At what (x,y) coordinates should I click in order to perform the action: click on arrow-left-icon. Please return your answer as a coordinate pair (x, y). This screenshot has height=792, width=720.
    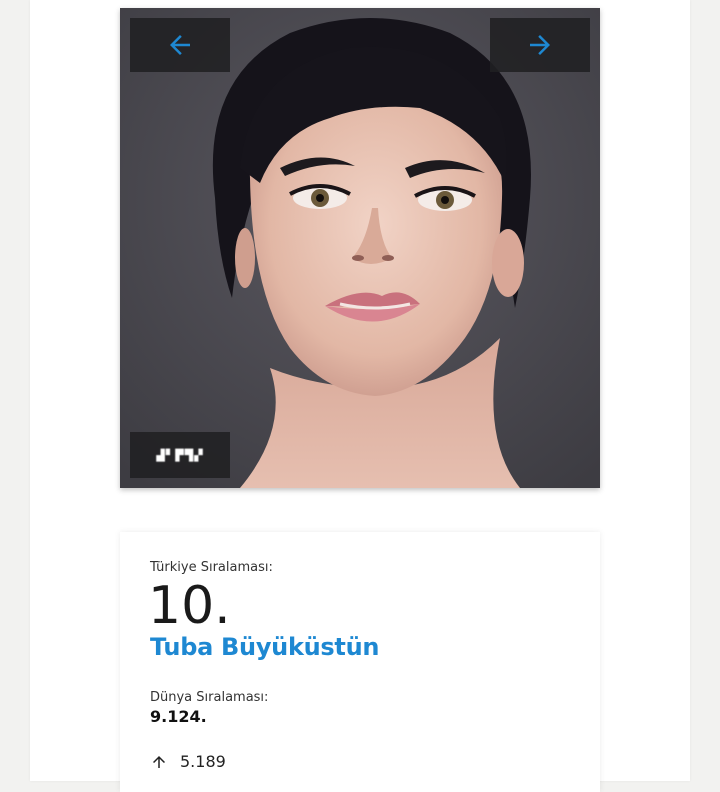
    Looking at the image, I should click on (180, 45).